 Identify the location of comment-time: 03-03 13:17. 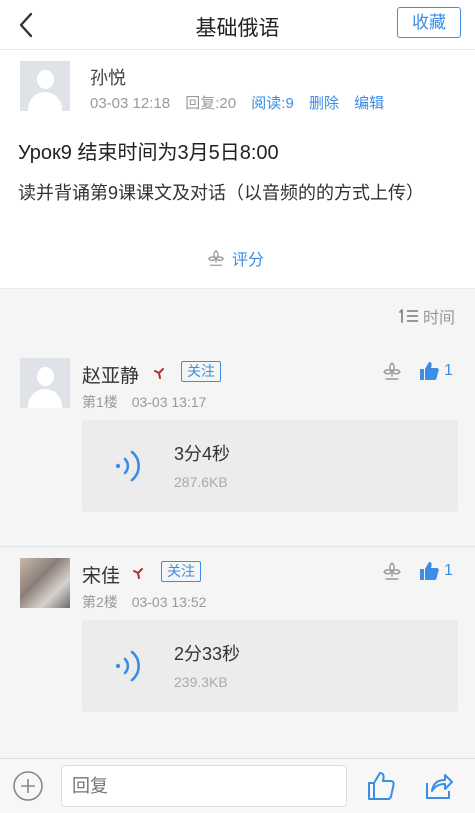
(169, 402).